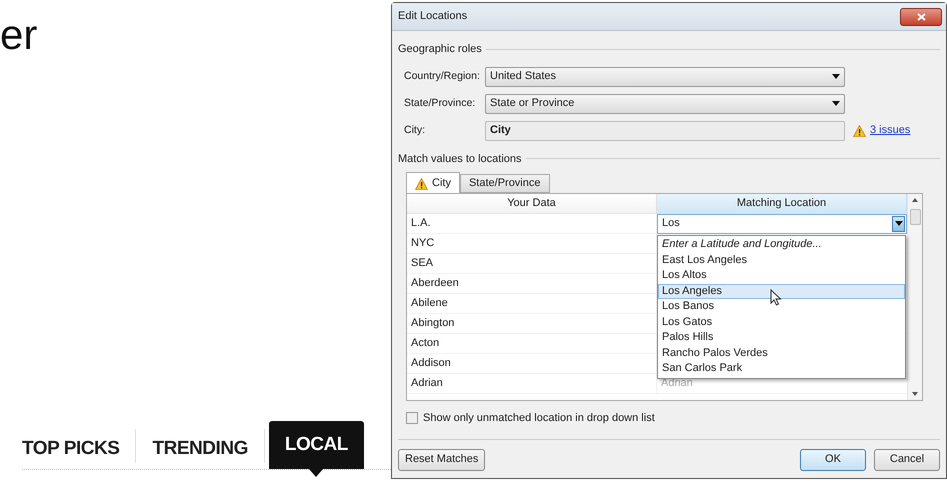  I want to click on window-title: Edit Locations, so click(433, 16).